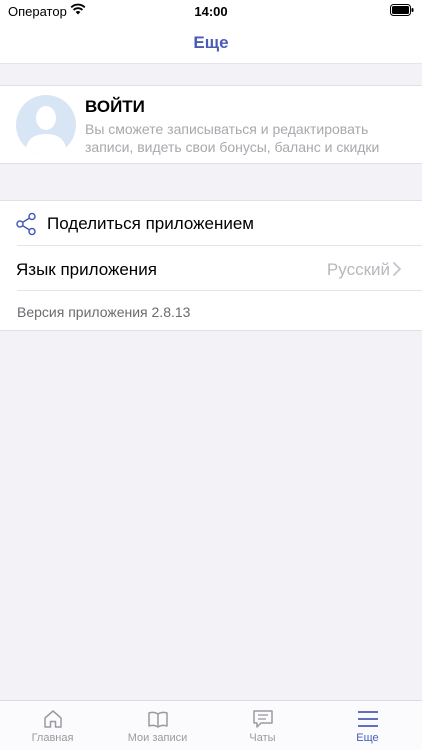 This screenshot has width=422, height=750. What do you see at coordinates (262, 738) in the screenshot?
I see `tab-chats-label: Чаты` at bounding box center [262, 738].